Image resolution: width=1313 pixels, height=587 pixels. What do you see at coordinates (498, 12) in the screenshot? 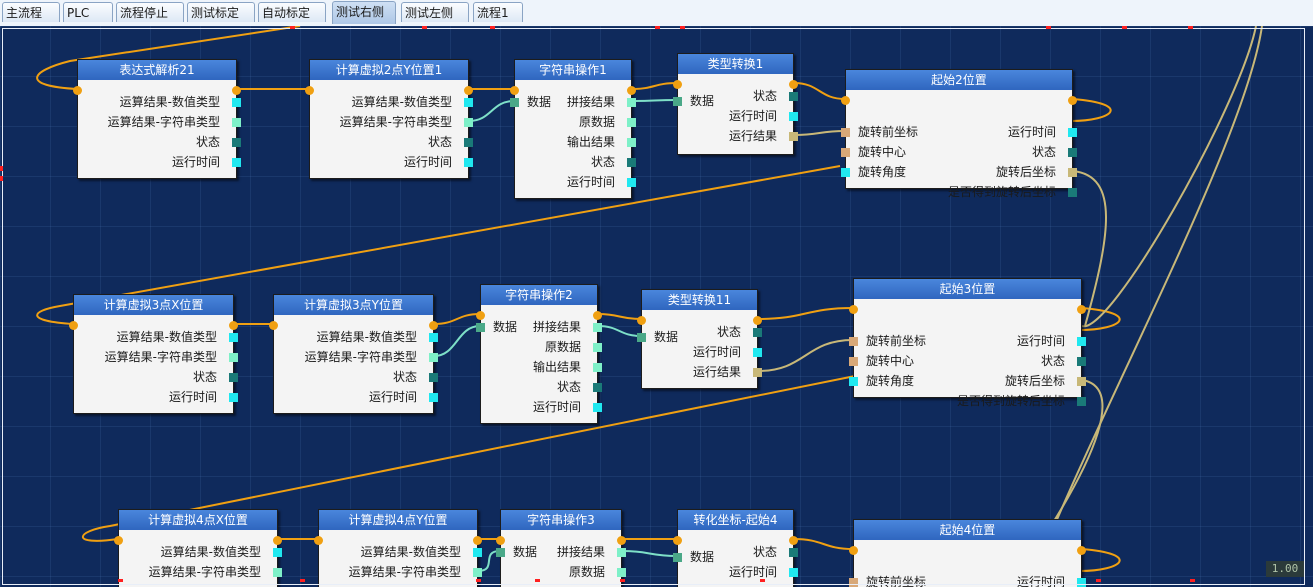
I see `tab-7: 流程1` at bounding box center [498, 12].